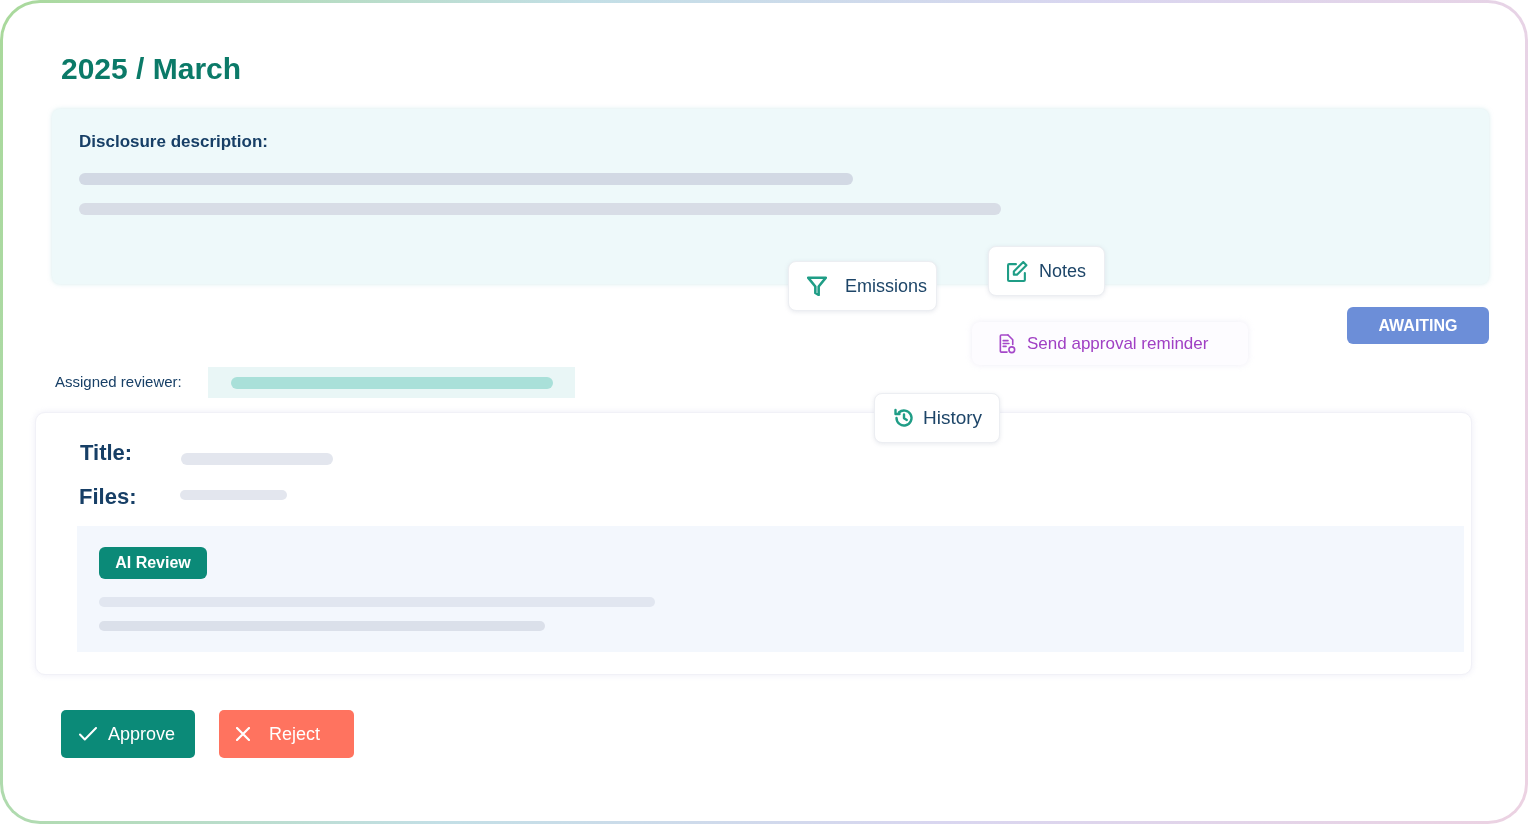 The width and height of the screenshot is (1528, 824). I want to click on status-badge: AWAITING, so click(1418, 325).